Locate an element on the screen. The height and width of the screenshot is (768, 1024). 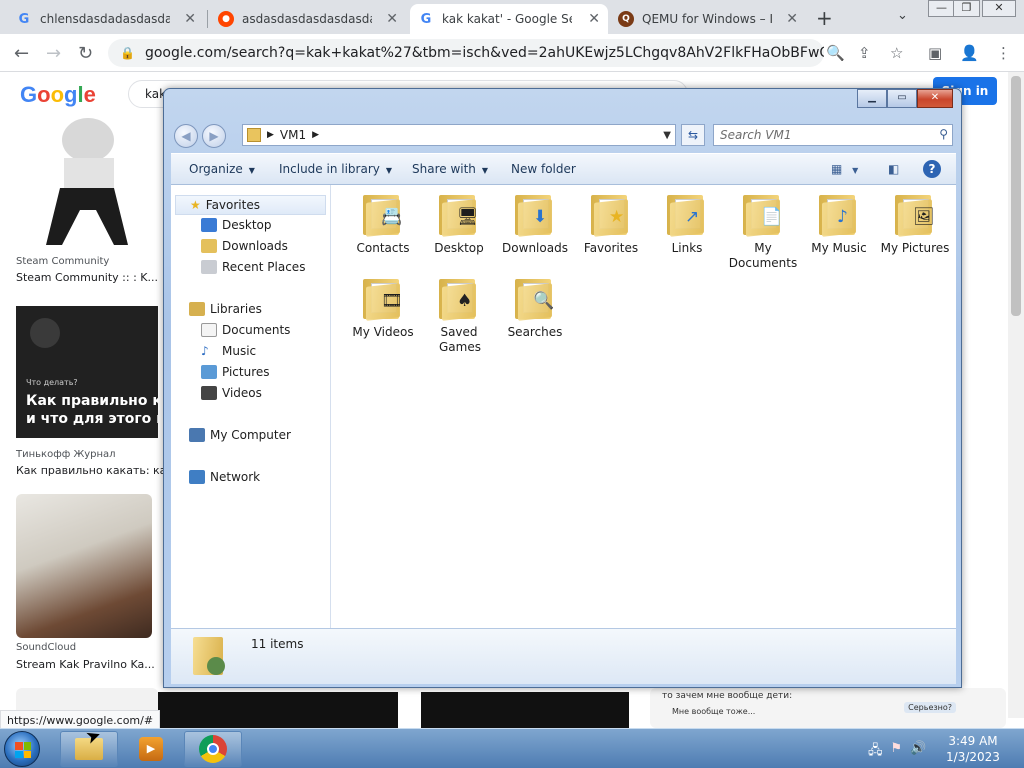
folder-my-music: ♪ My Music is located at coordinates (839, 223).